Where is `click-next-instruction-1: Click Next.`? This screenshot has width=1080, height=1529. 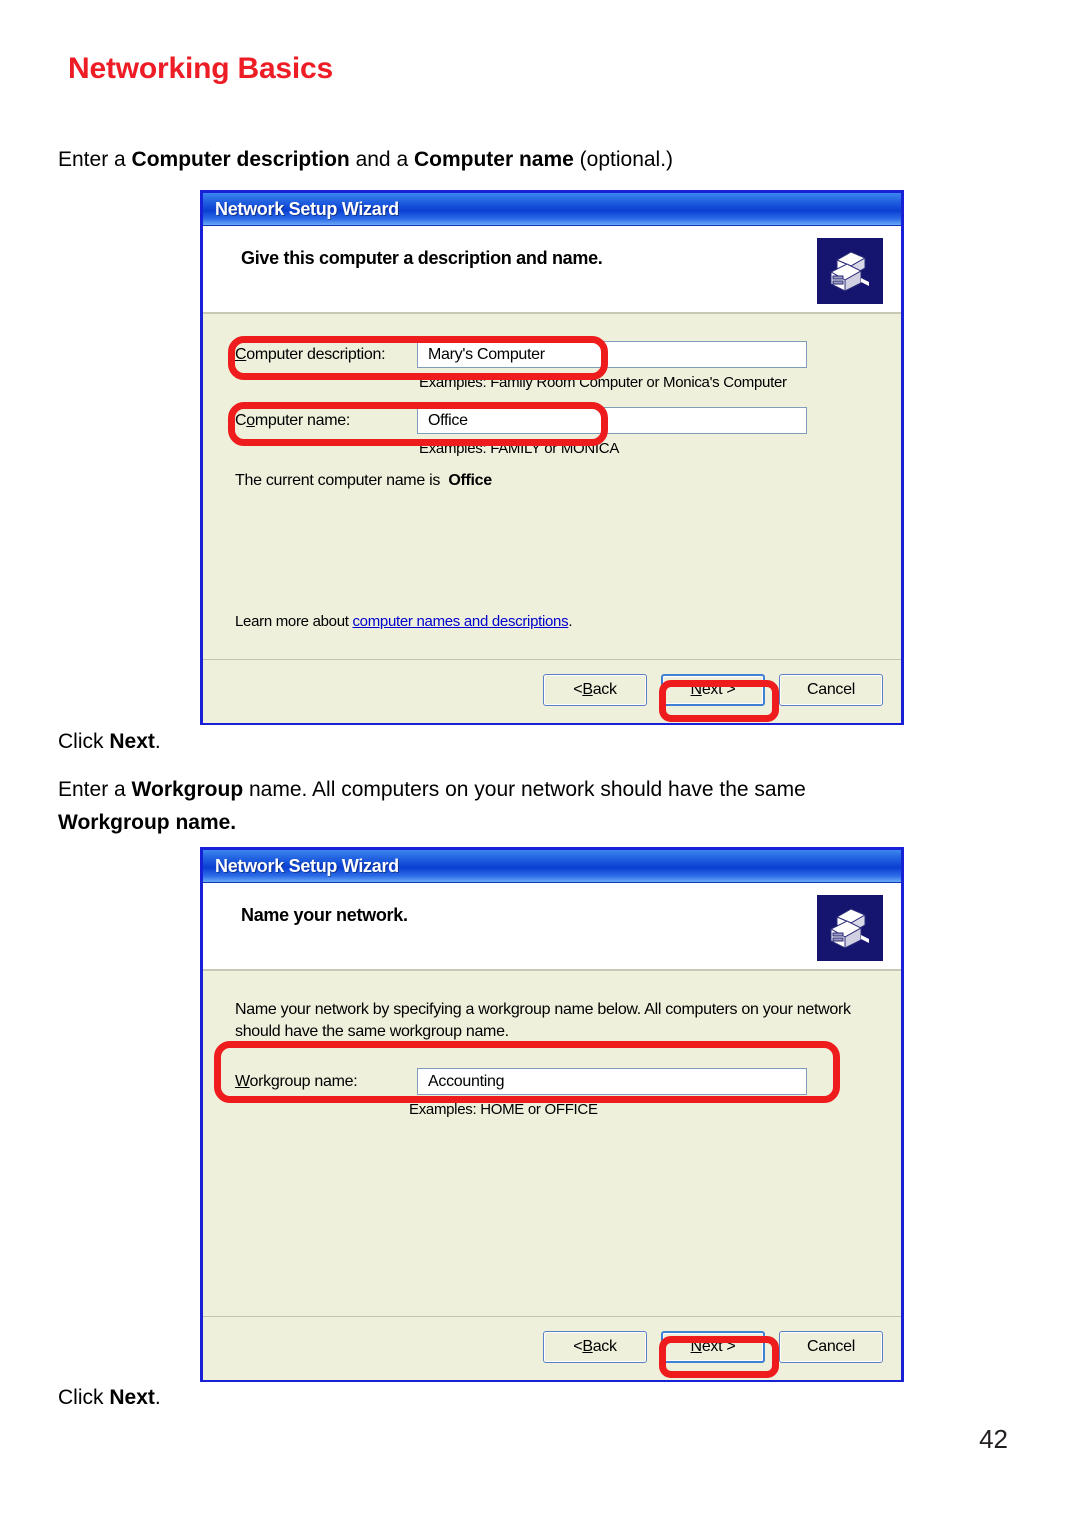
click-next-instruction-1: Click Next. is located at coordinates (109, 742).